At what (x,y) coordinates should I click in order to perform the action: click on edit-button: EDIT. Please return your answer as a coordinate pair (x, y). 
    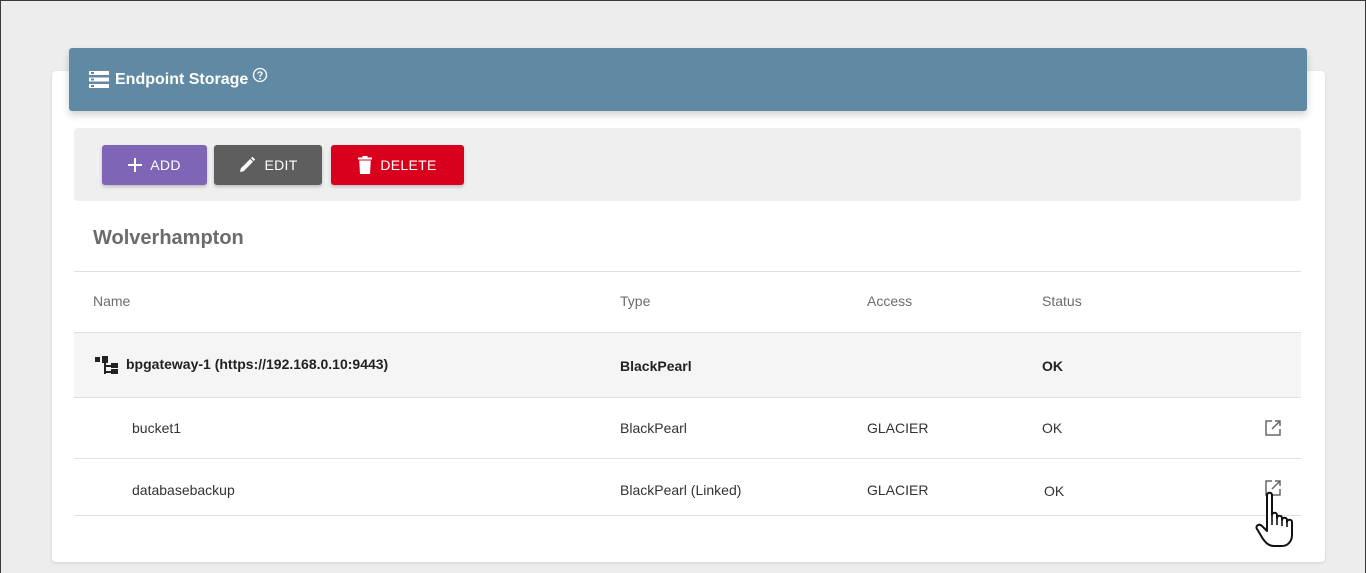
    Looking at the image, I should click on (268, 165).